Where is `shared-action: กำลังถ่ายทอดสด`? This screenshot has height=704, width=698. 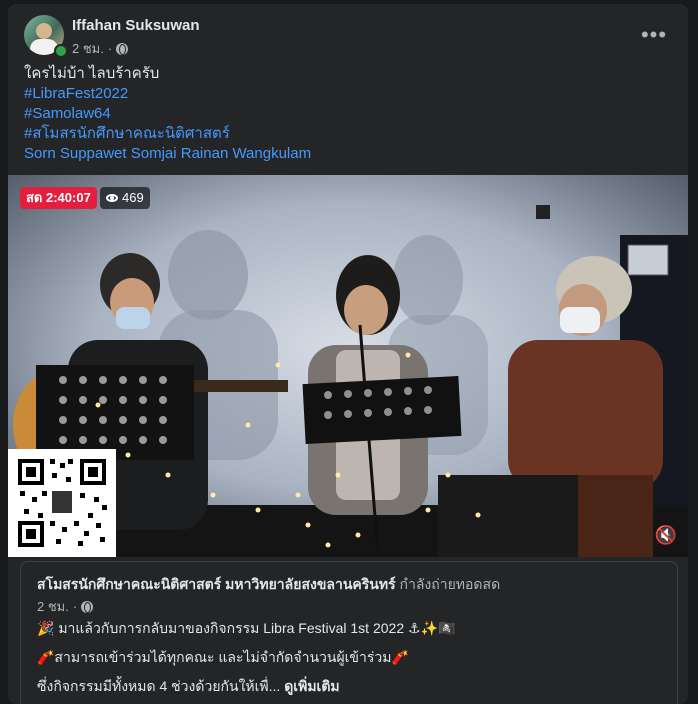
shared-action: กำลังถ่ายทอดสด is located at coordinates (450, 584).